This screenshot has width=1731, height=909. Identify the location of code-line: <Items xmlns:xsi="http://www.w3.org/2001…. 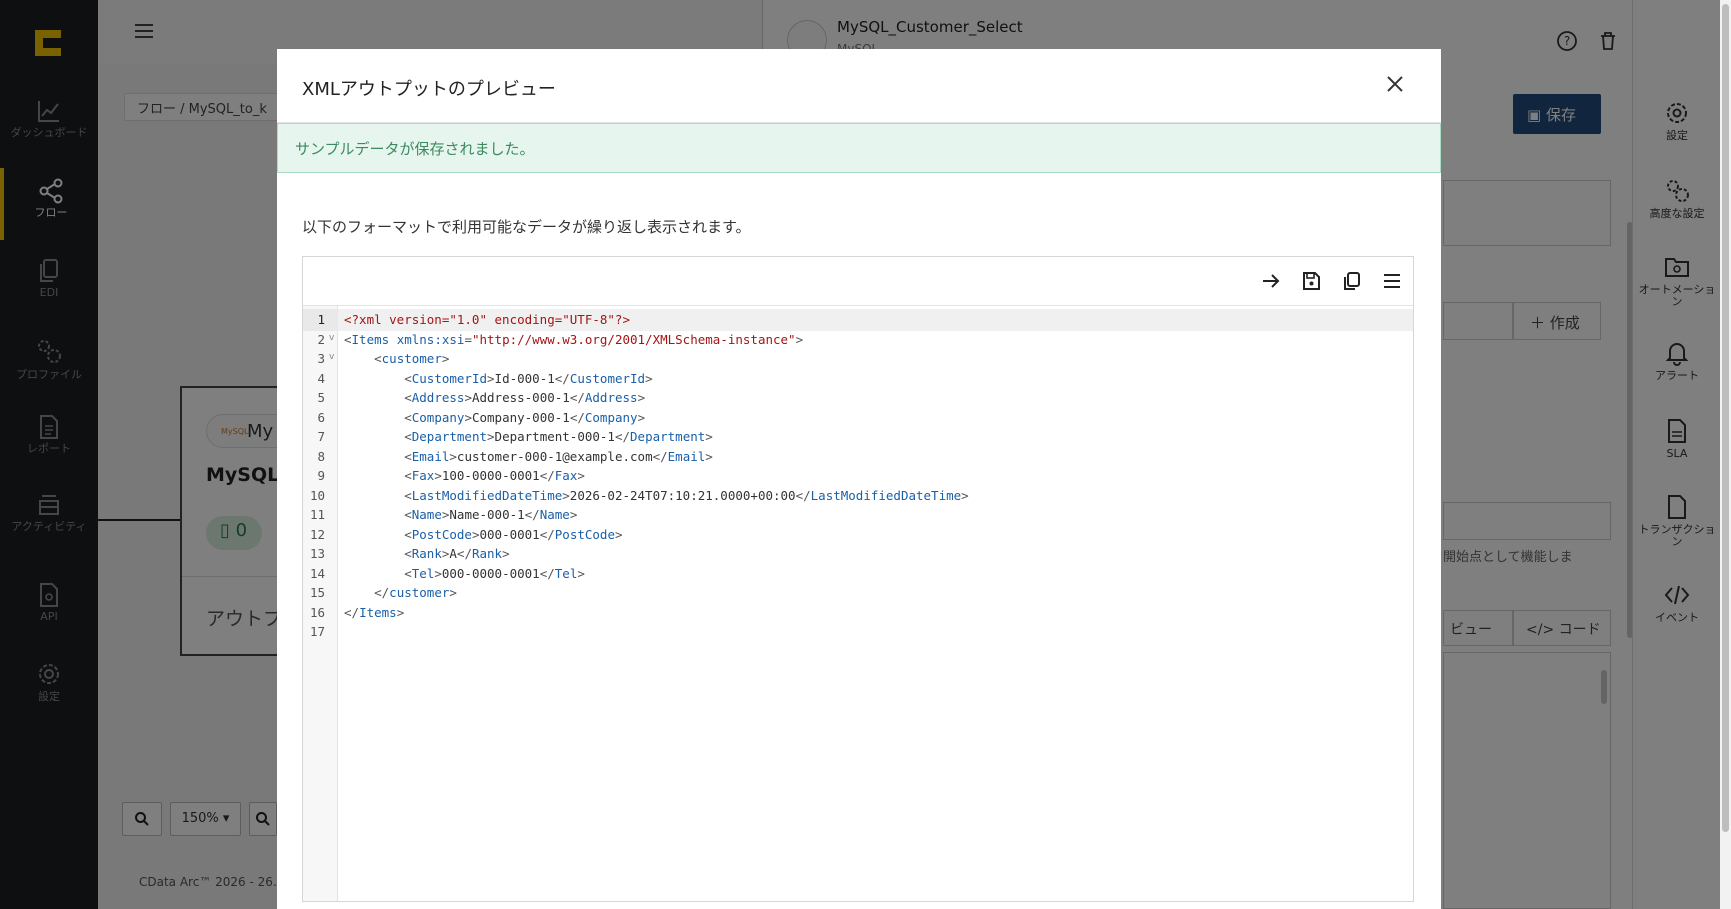
(875, 340).